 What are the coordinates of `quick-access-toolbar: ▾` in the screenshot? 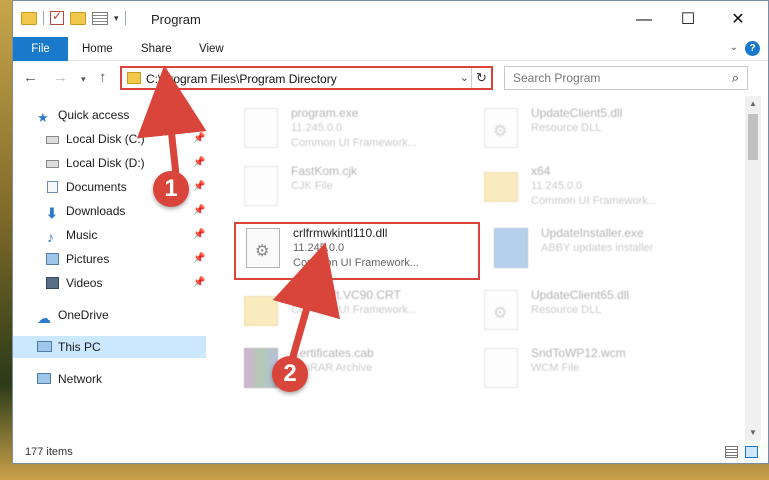 It's located at (73, 17).